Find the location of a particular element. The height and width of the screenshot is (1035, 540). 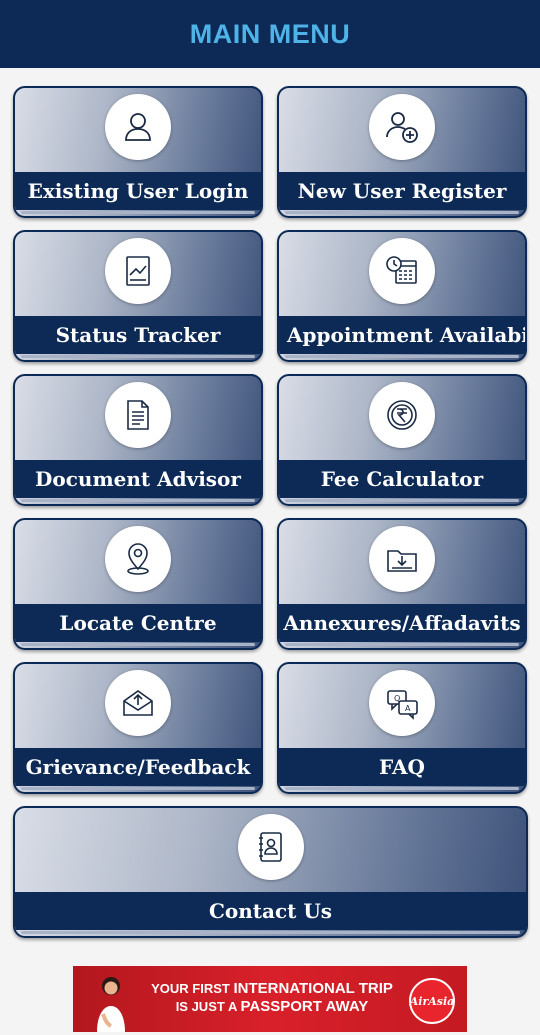

annexures-affadavits-button: Annexures/Affadavits is located at coordinates (402, 584).